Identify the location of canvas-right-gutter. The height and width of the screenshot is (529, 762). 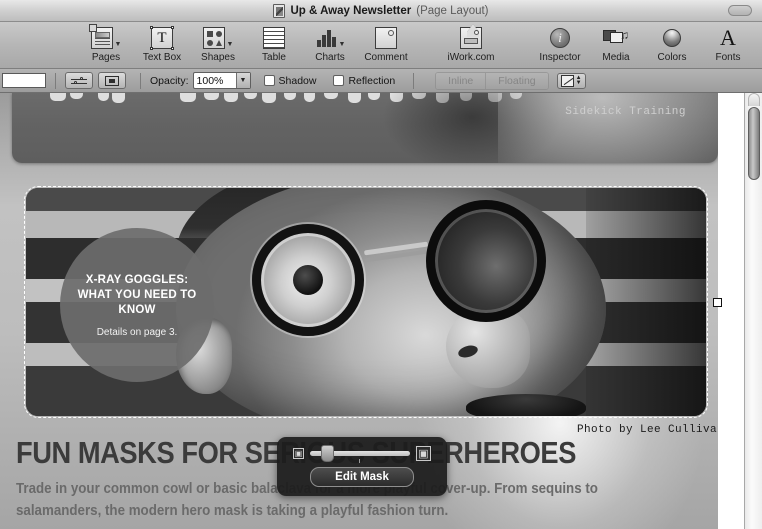
(731, 311).